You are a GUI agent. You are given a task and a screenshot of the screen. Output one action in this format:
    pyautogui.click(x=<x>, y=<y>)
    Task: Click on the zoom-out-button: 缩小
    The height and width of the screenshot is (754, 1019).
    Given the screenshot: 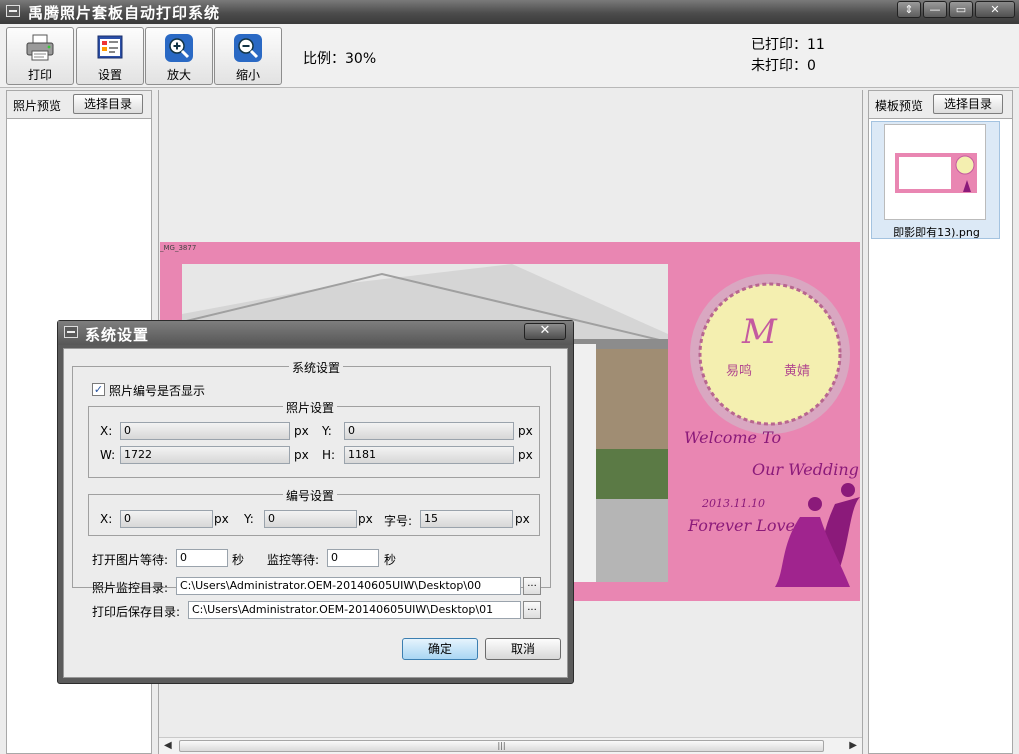 What is the action you would take?
    pyautogui.click(x=248, y=56)
    